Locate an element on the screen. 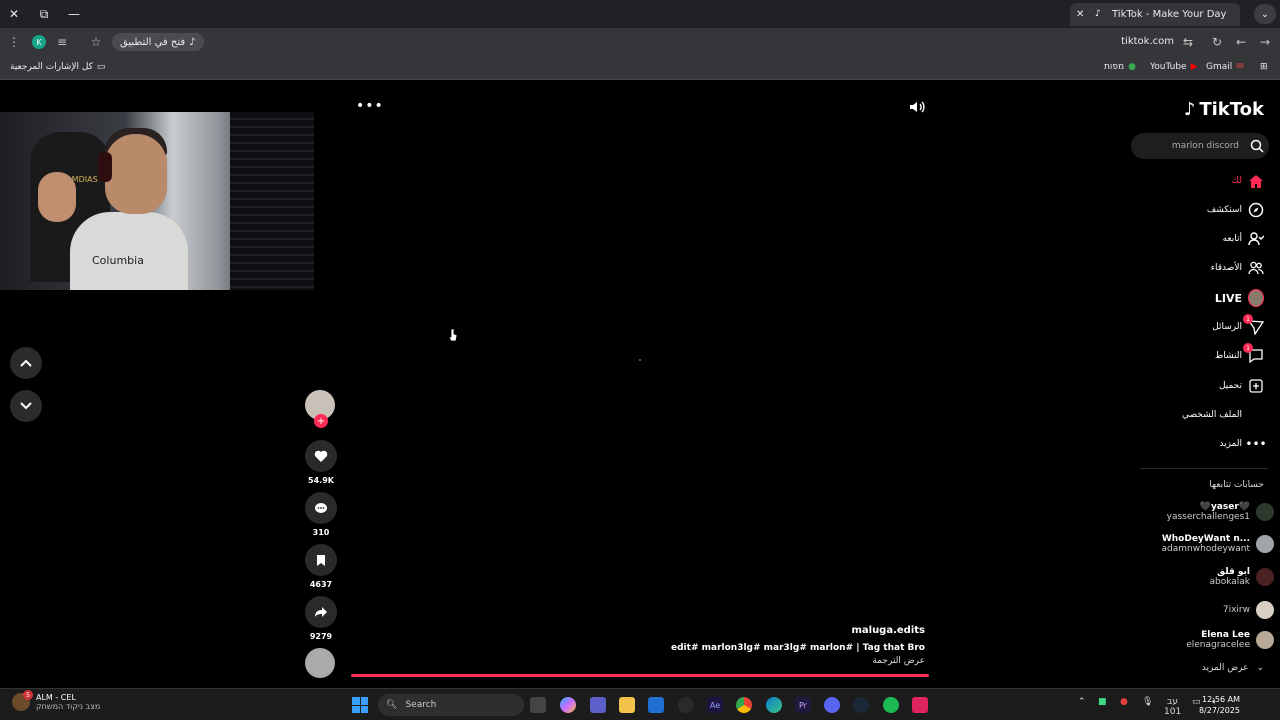  activity-badge: 1 is located at coordinates (1248, 348).